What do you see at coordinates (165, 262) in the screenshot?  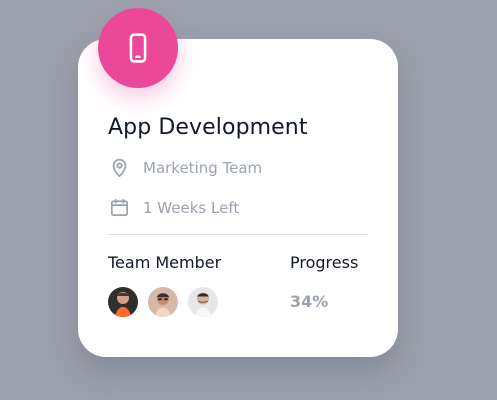 I see `team-member-label: Team Member` at bounding box center [165, 262].